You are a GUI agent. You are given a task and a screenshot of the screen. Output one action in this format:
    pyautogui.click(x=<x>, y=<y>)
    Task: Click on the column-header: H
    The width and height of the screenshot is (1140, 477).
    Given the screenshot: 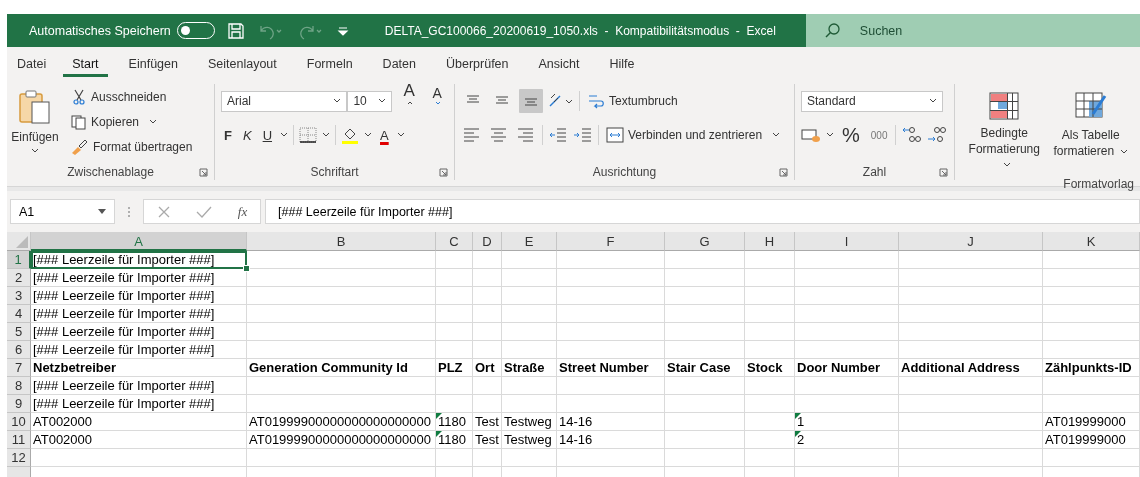 What is the action you would take?
    pyautogui.click(x=770, y=241)
    